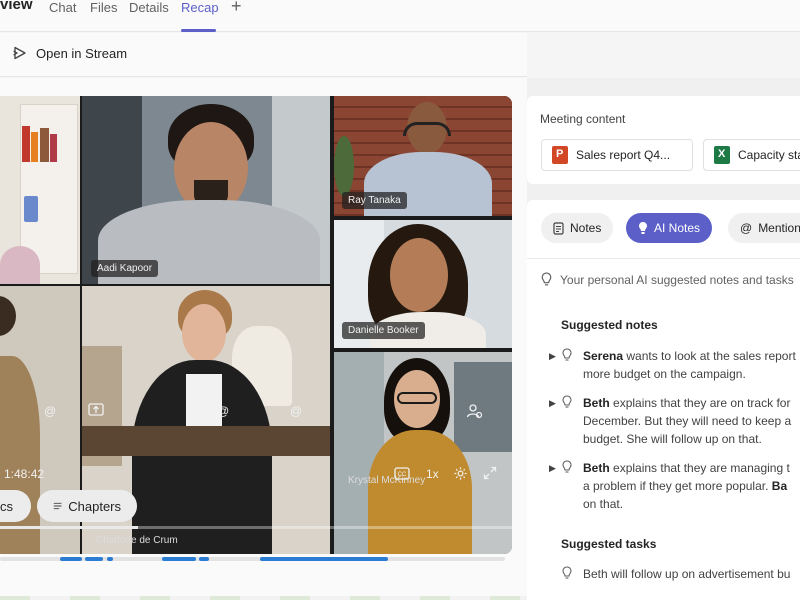 The image size is (800, 600). What do you see at coordinates (96, 410) in the screenshot?
I see `share-screen-icon` at bounding box center [96, 410].